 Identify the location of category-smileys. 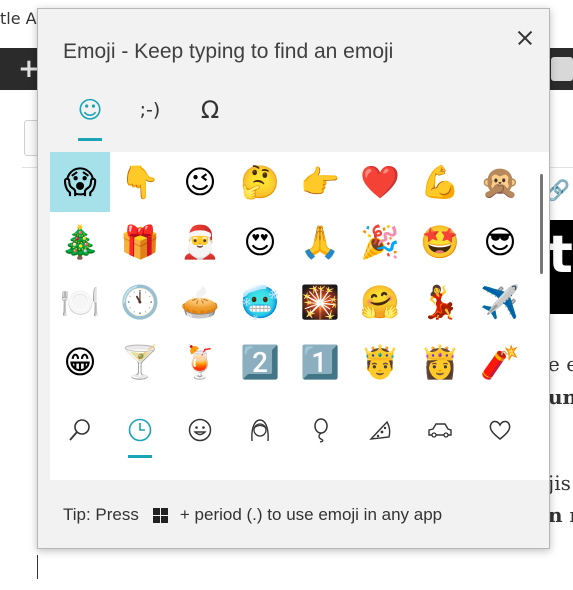
(200, 430).